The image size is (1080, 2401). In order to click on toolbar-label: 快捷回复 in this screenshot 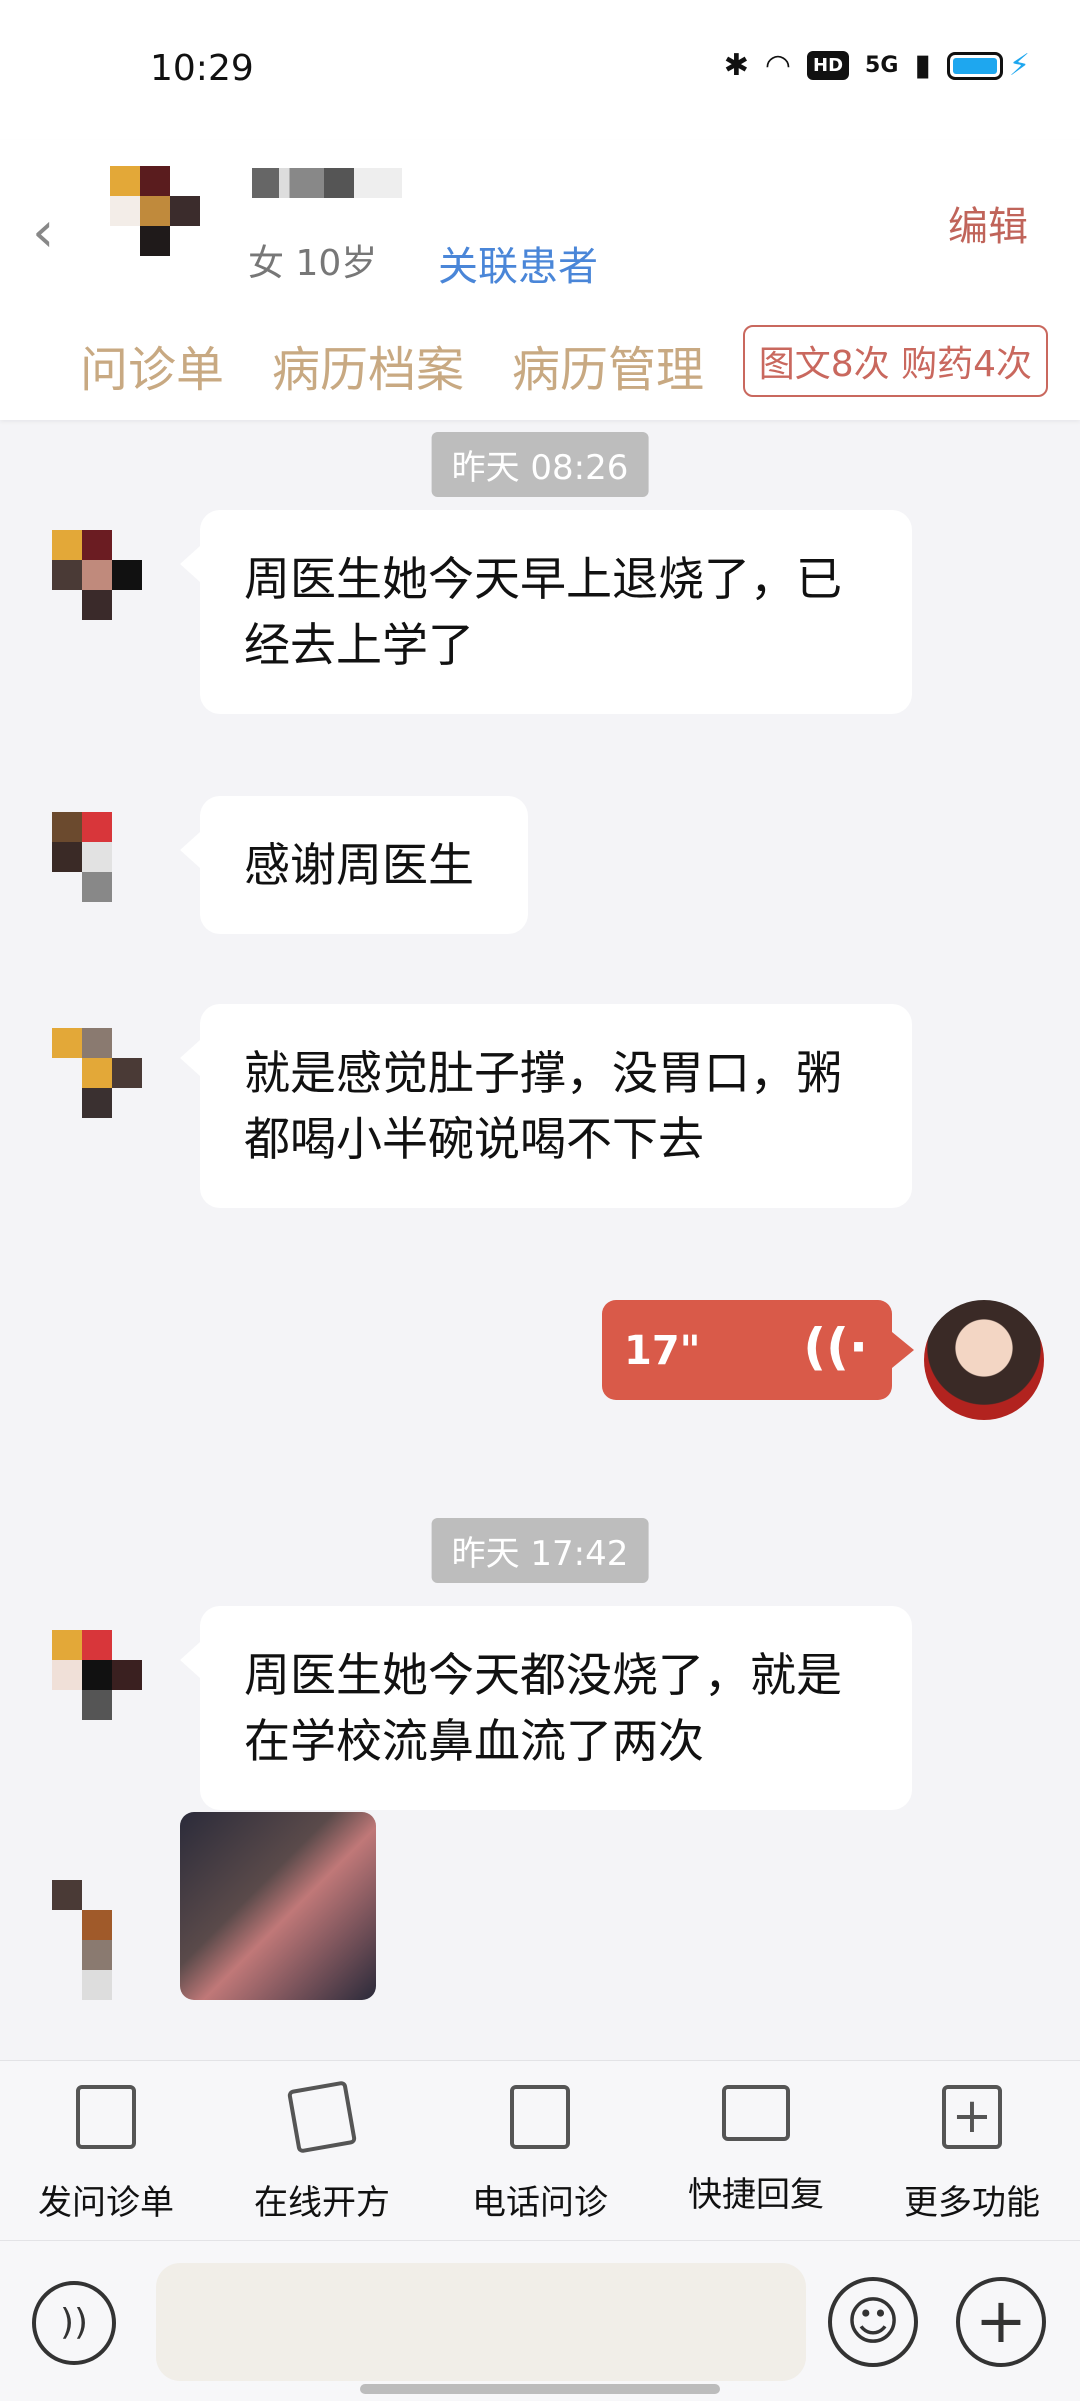, I will do `click(756, 2195)`.